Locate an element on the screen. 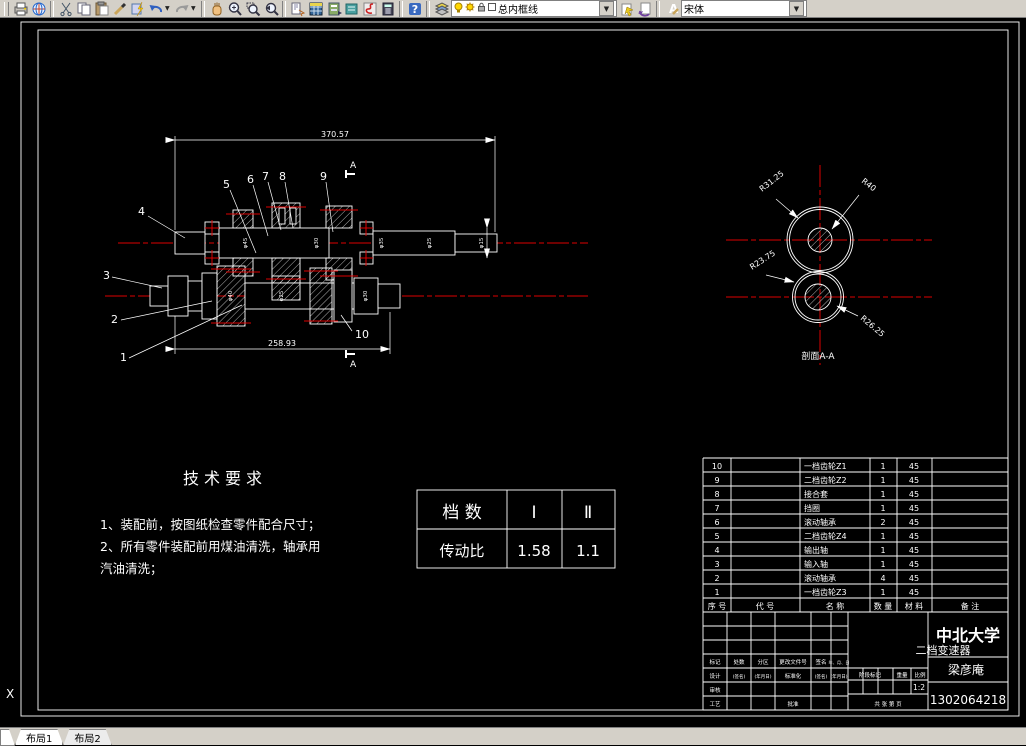 This screenshot has width=1026, height=746. svg-text: φ30 is located at coordinates (317, 242).